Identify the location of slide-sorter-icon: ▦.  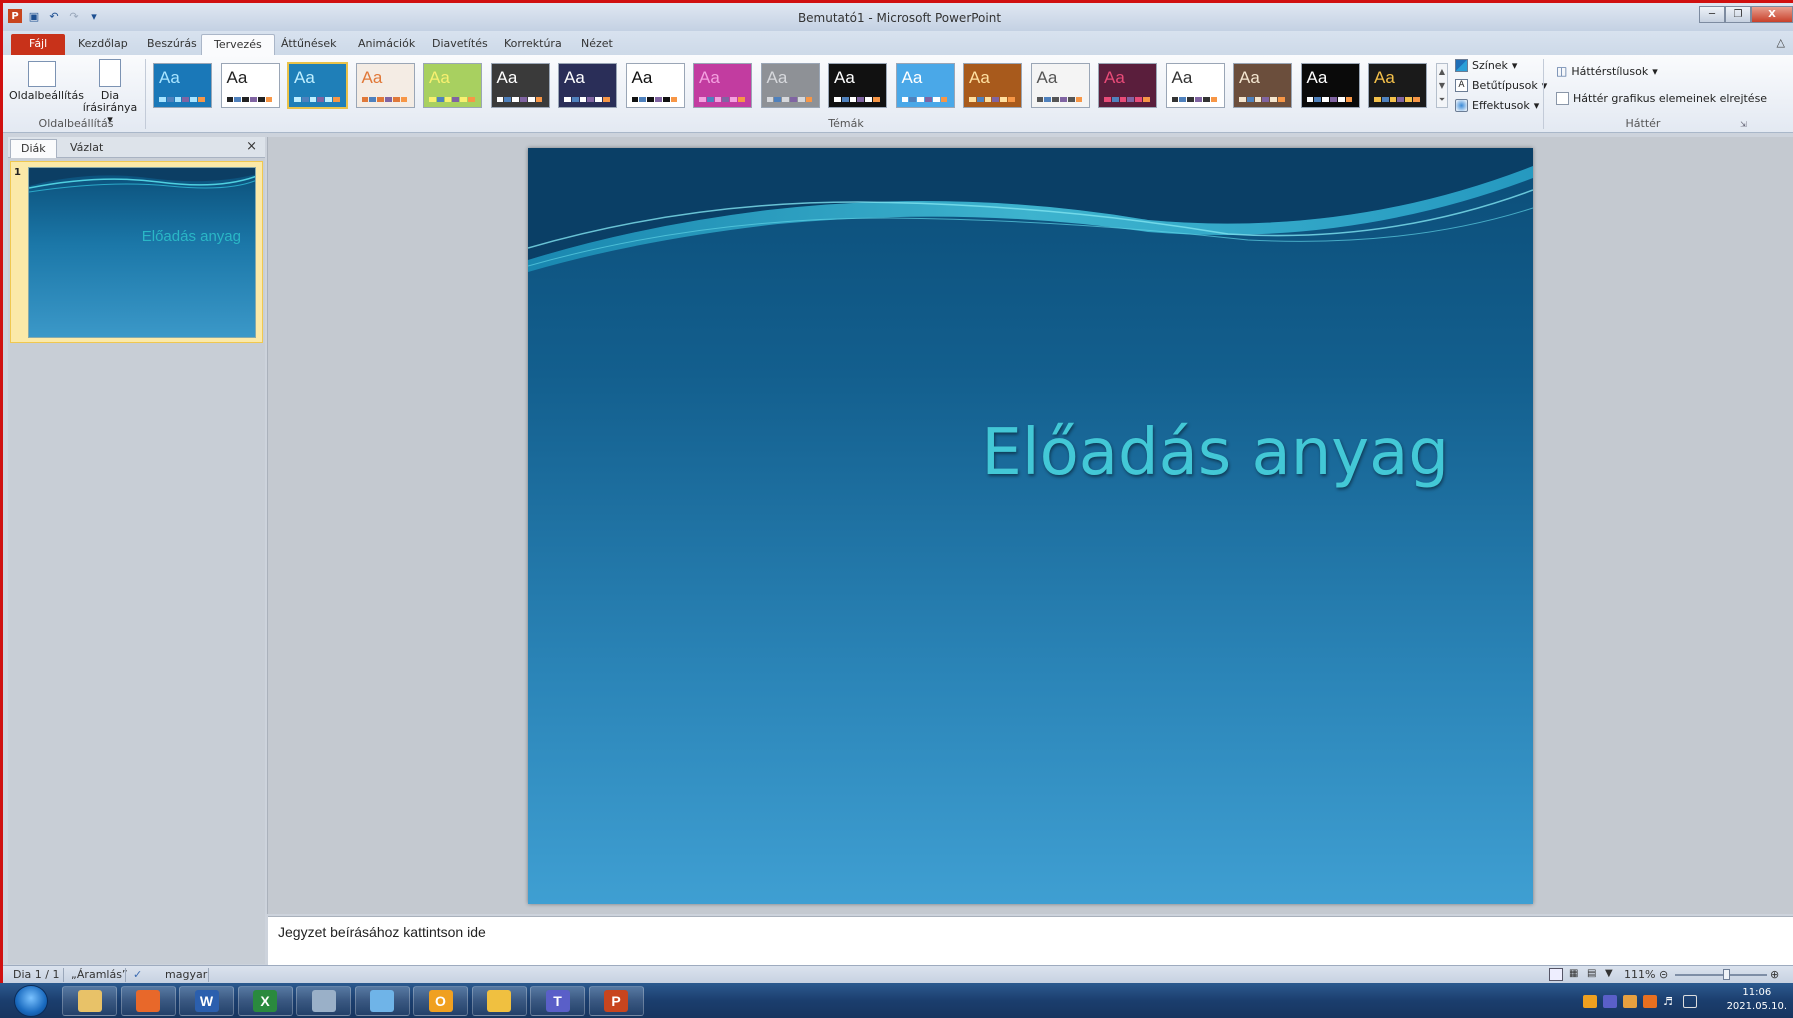
(1573, 973).